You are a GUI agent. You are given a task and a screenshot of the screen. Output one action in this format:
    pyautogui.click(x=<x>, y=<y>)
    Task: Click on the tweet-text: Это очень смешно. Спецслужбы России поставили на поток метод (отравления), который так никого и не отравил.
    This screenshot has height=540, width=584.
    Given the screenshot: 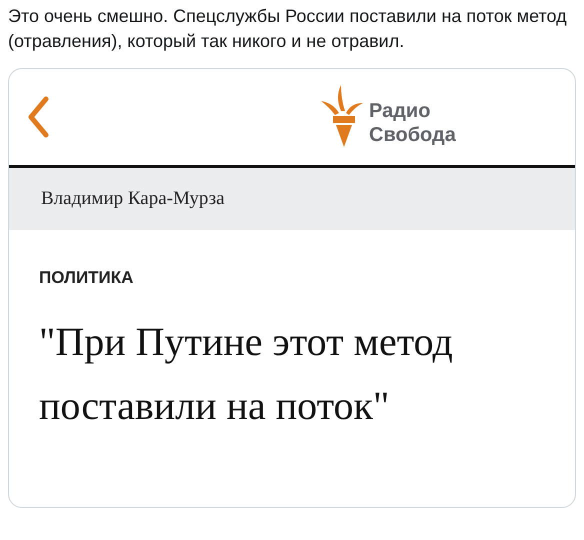 What is the action you would take?
    pyautogui.click(x=288, y=29)
    